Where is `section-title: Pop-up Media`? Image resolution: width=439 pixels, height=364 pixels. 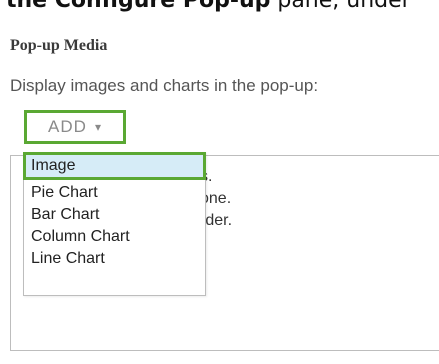 section-title: Pop-up Media is located at coordinates (59, 45).